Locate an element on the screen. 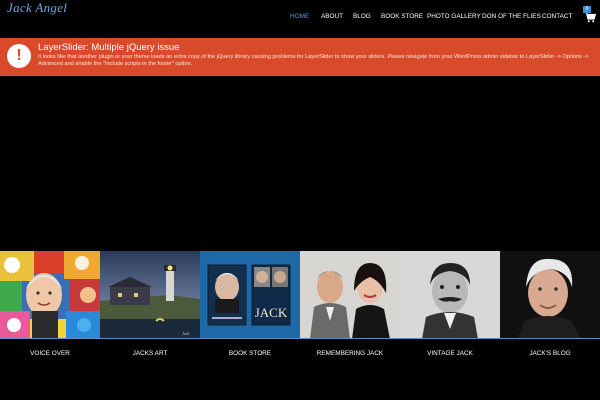 The image size is (600, 400). vintage-portrait-image is located at coordinates (450, 295).